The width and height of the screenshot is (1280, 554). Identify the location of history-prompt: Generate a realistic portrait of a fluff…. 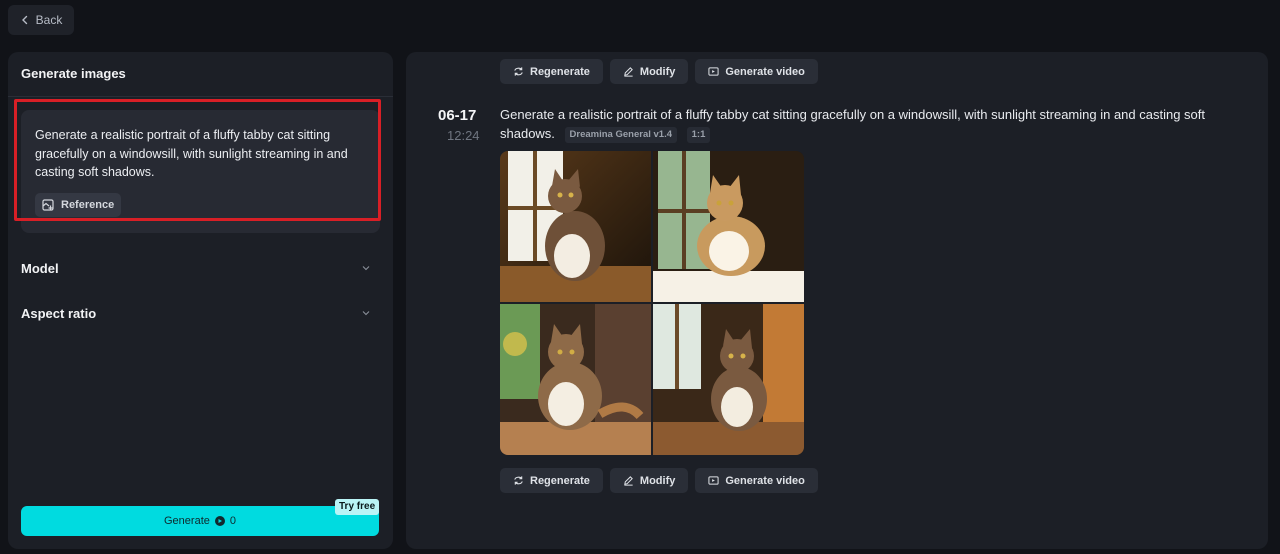
(870, 124).